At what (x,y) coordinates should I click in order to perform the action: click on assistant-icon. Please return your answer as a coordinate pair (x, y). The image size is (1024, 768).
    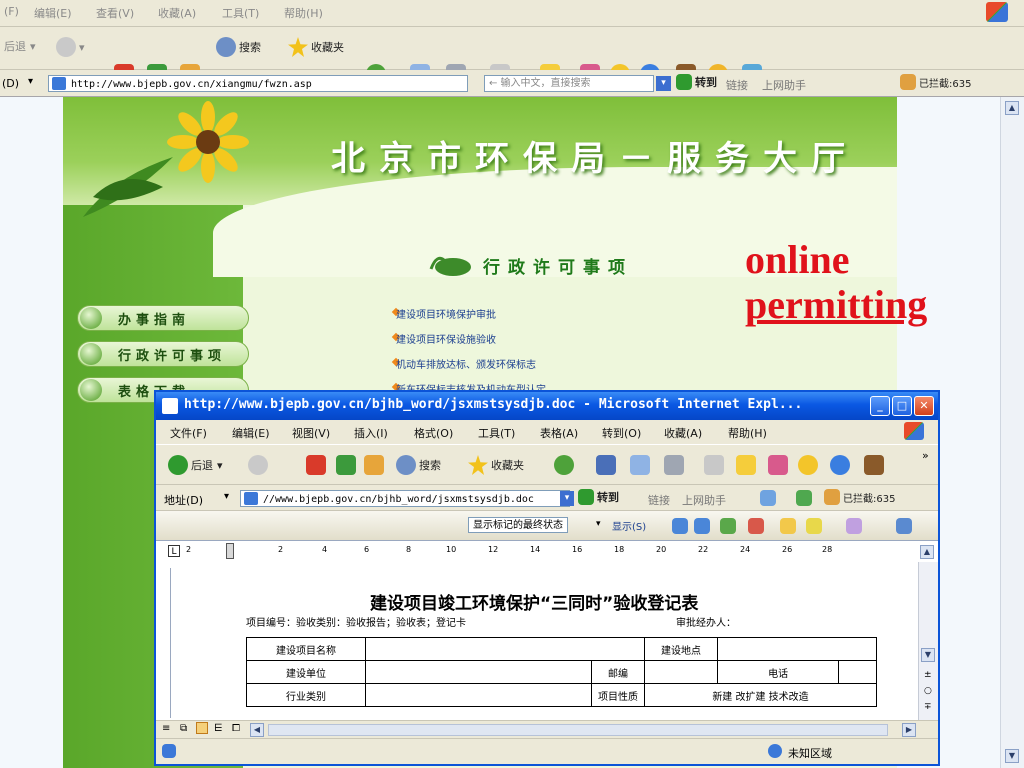
    Looking at the image, I should click on (768, 498).